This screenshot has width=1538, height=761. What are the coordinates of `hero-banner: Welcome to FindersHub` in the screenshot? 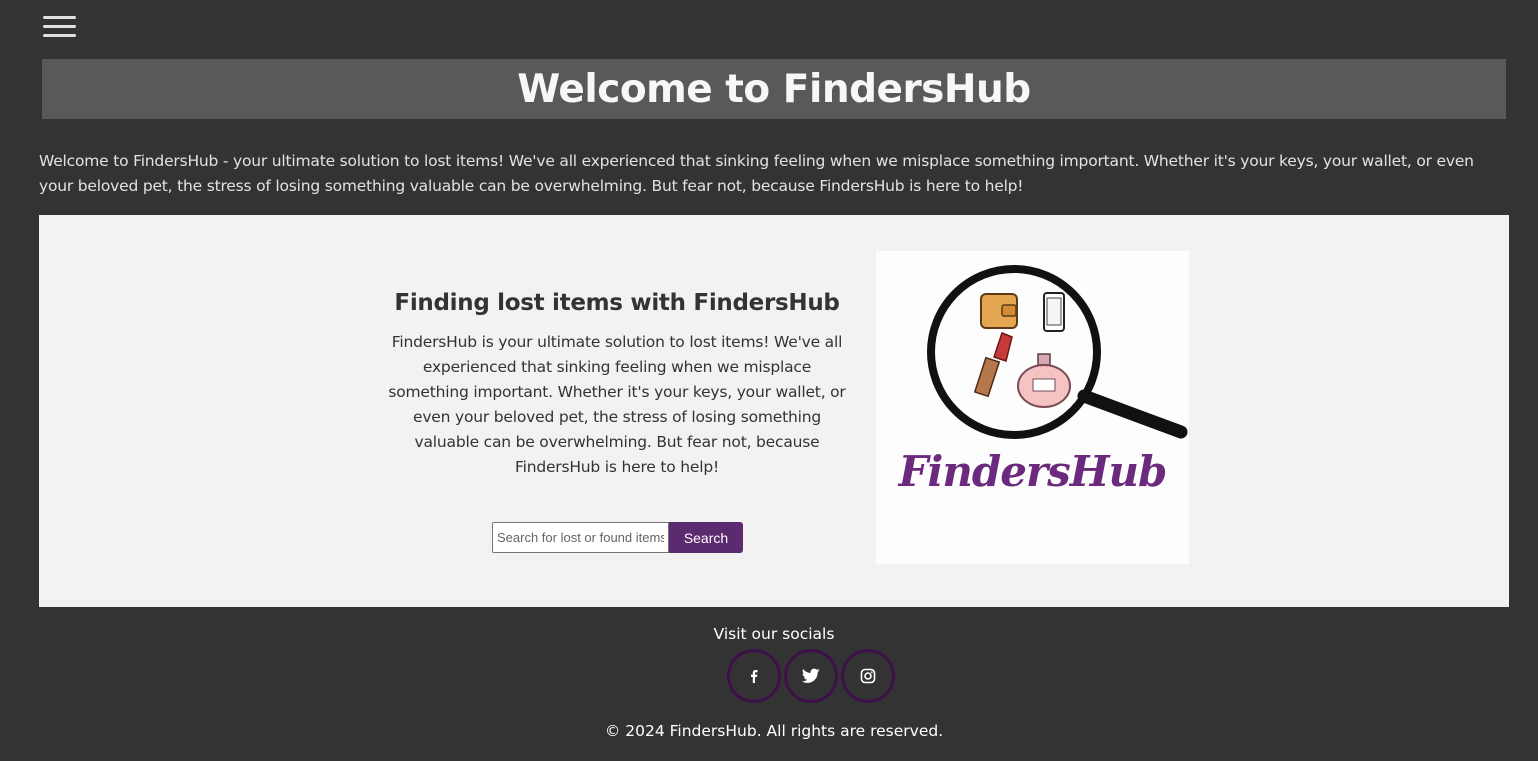 It's located at (774, 89).